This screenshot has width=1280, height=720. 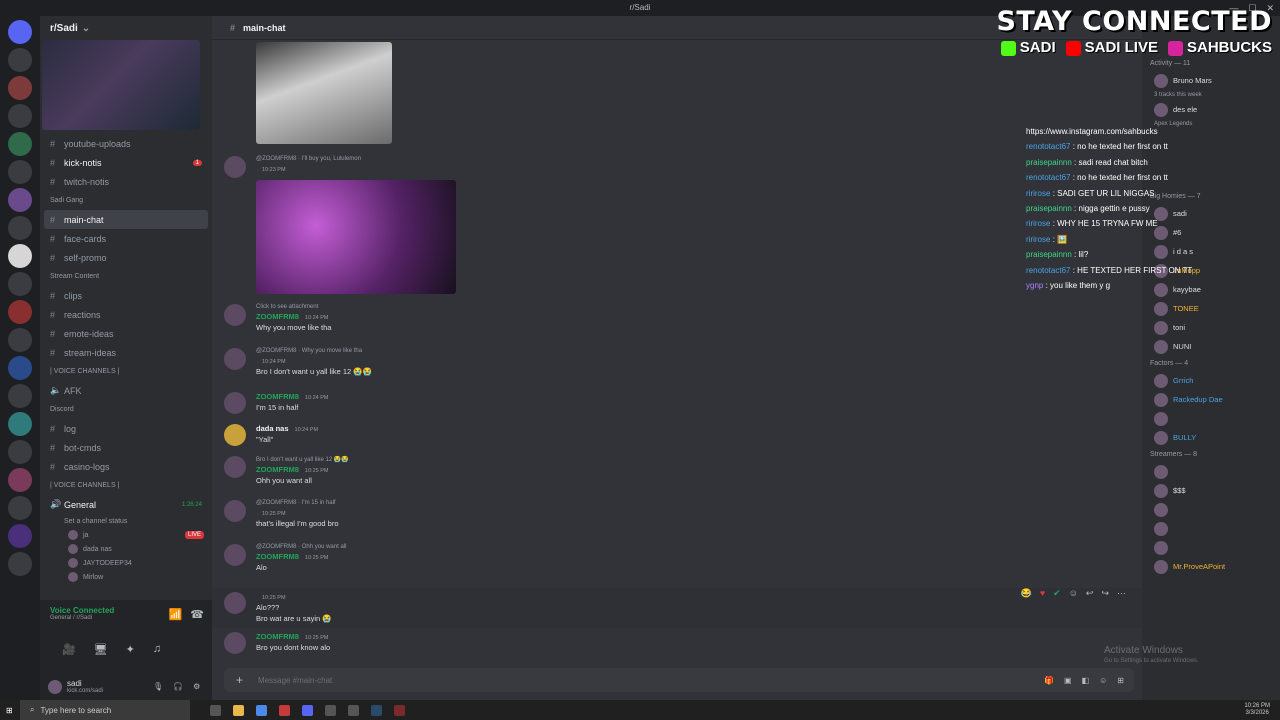 What do you see at coordinates (126, 295) in the screenshot?
I see `channel-clips: # clips` at bounding box center [126, 295].